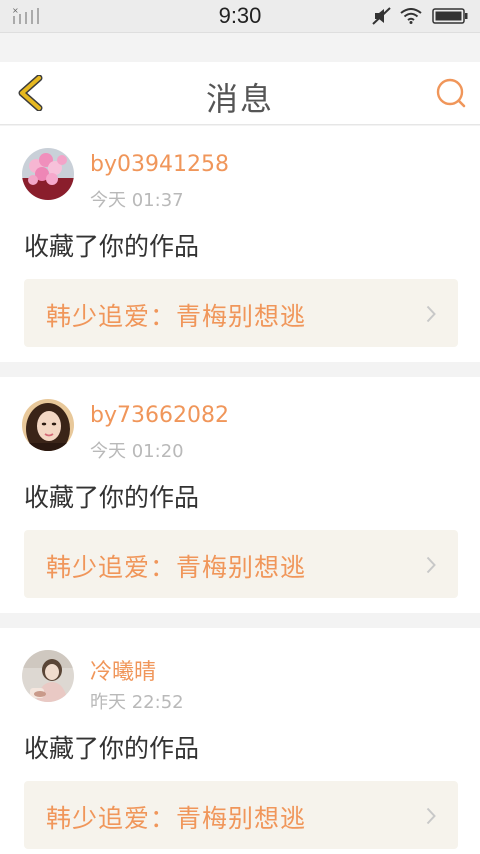 The width and height of the screenshot is (480, 854). What do you see at coordinates (381, 16) in the screenshot?
I see `mute-icon` at bounding box center [381, 16].